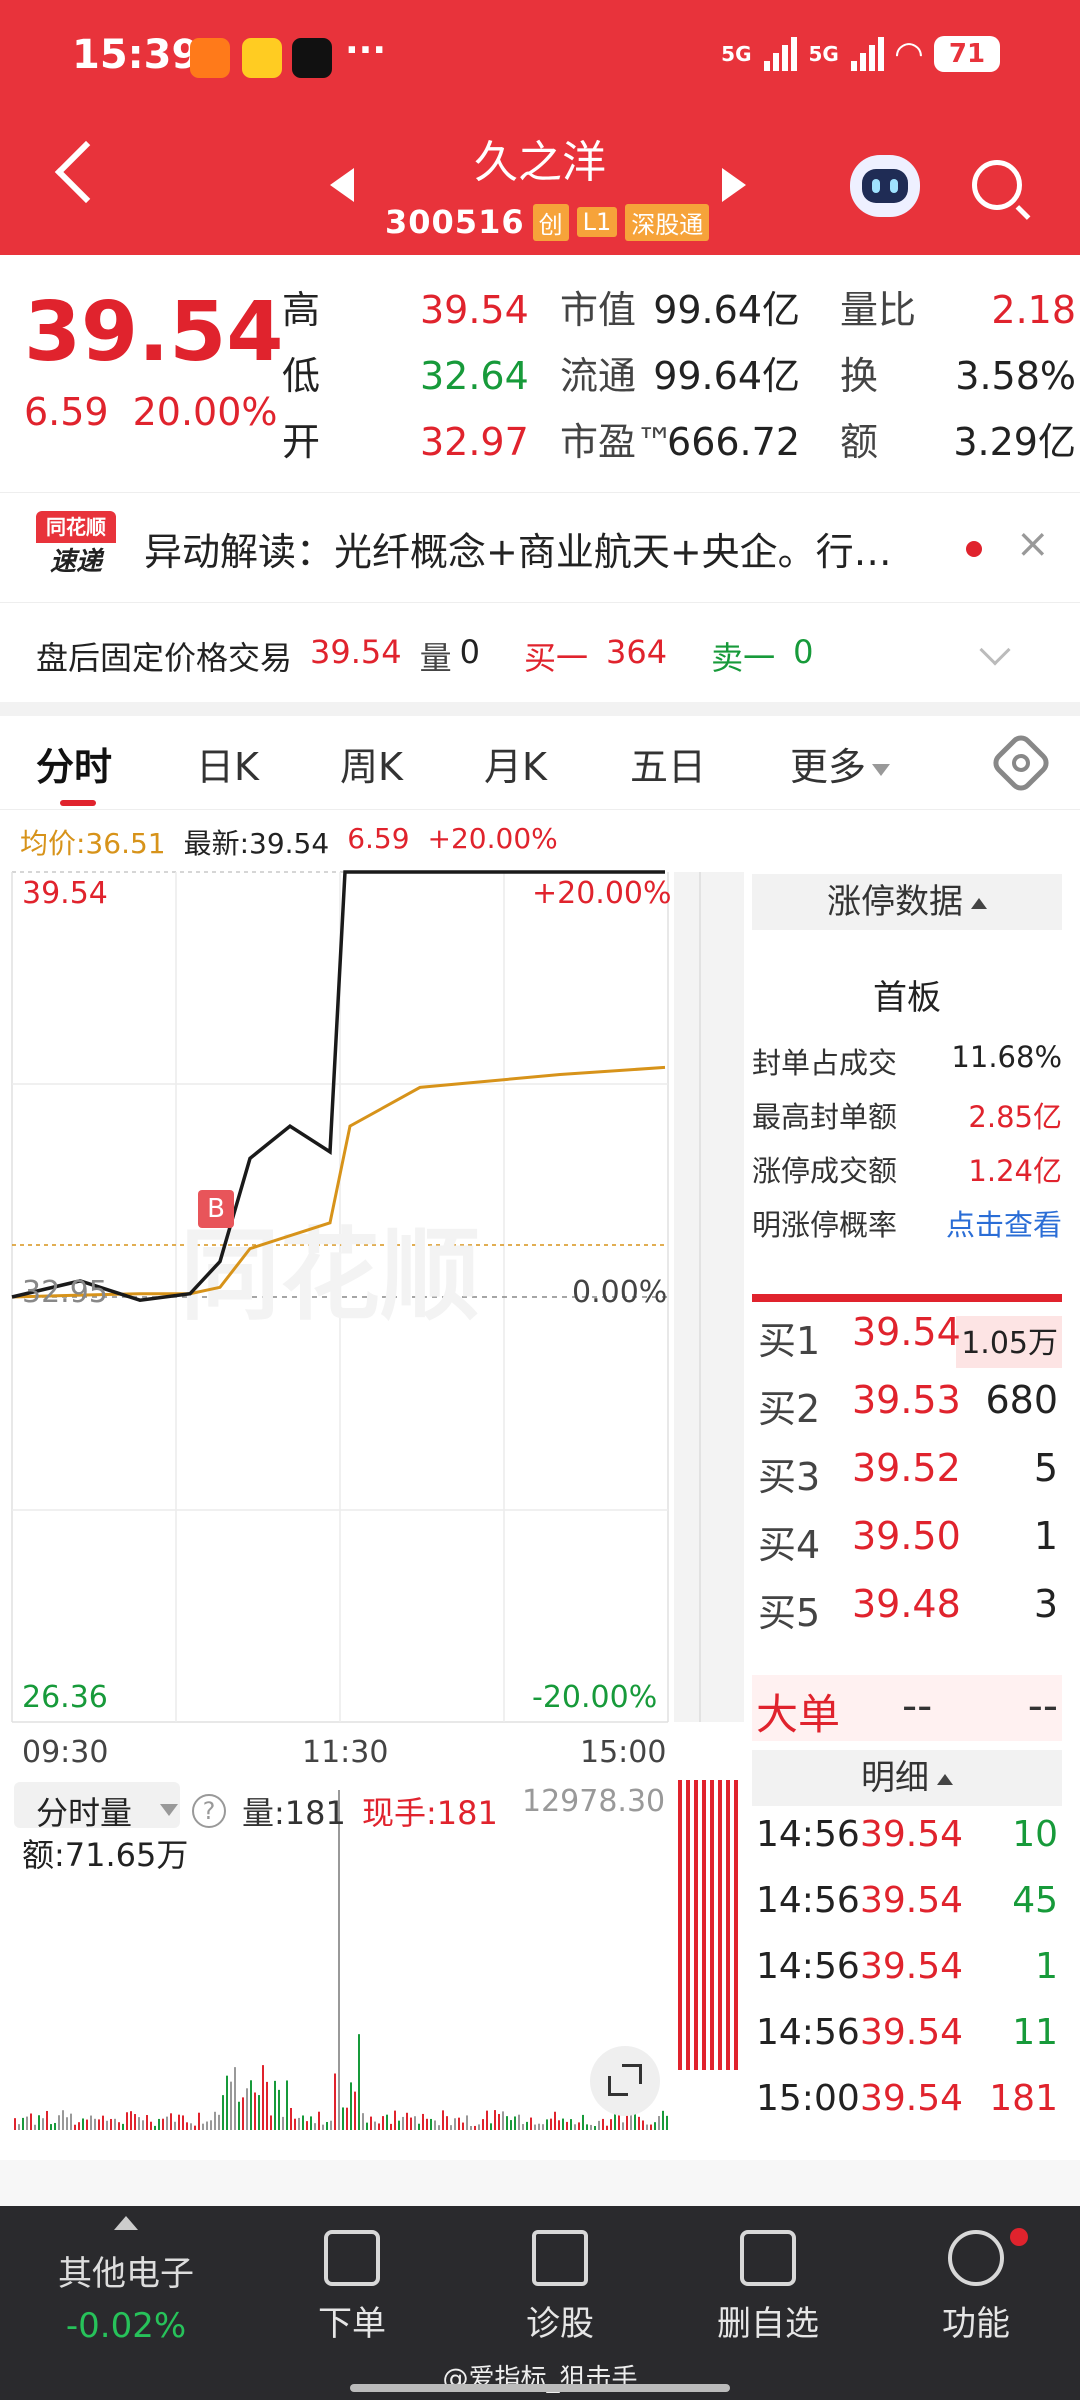  Describe the element at coordinates (210, 58) in the screenshot. I see `app-notification-icon` at that location.